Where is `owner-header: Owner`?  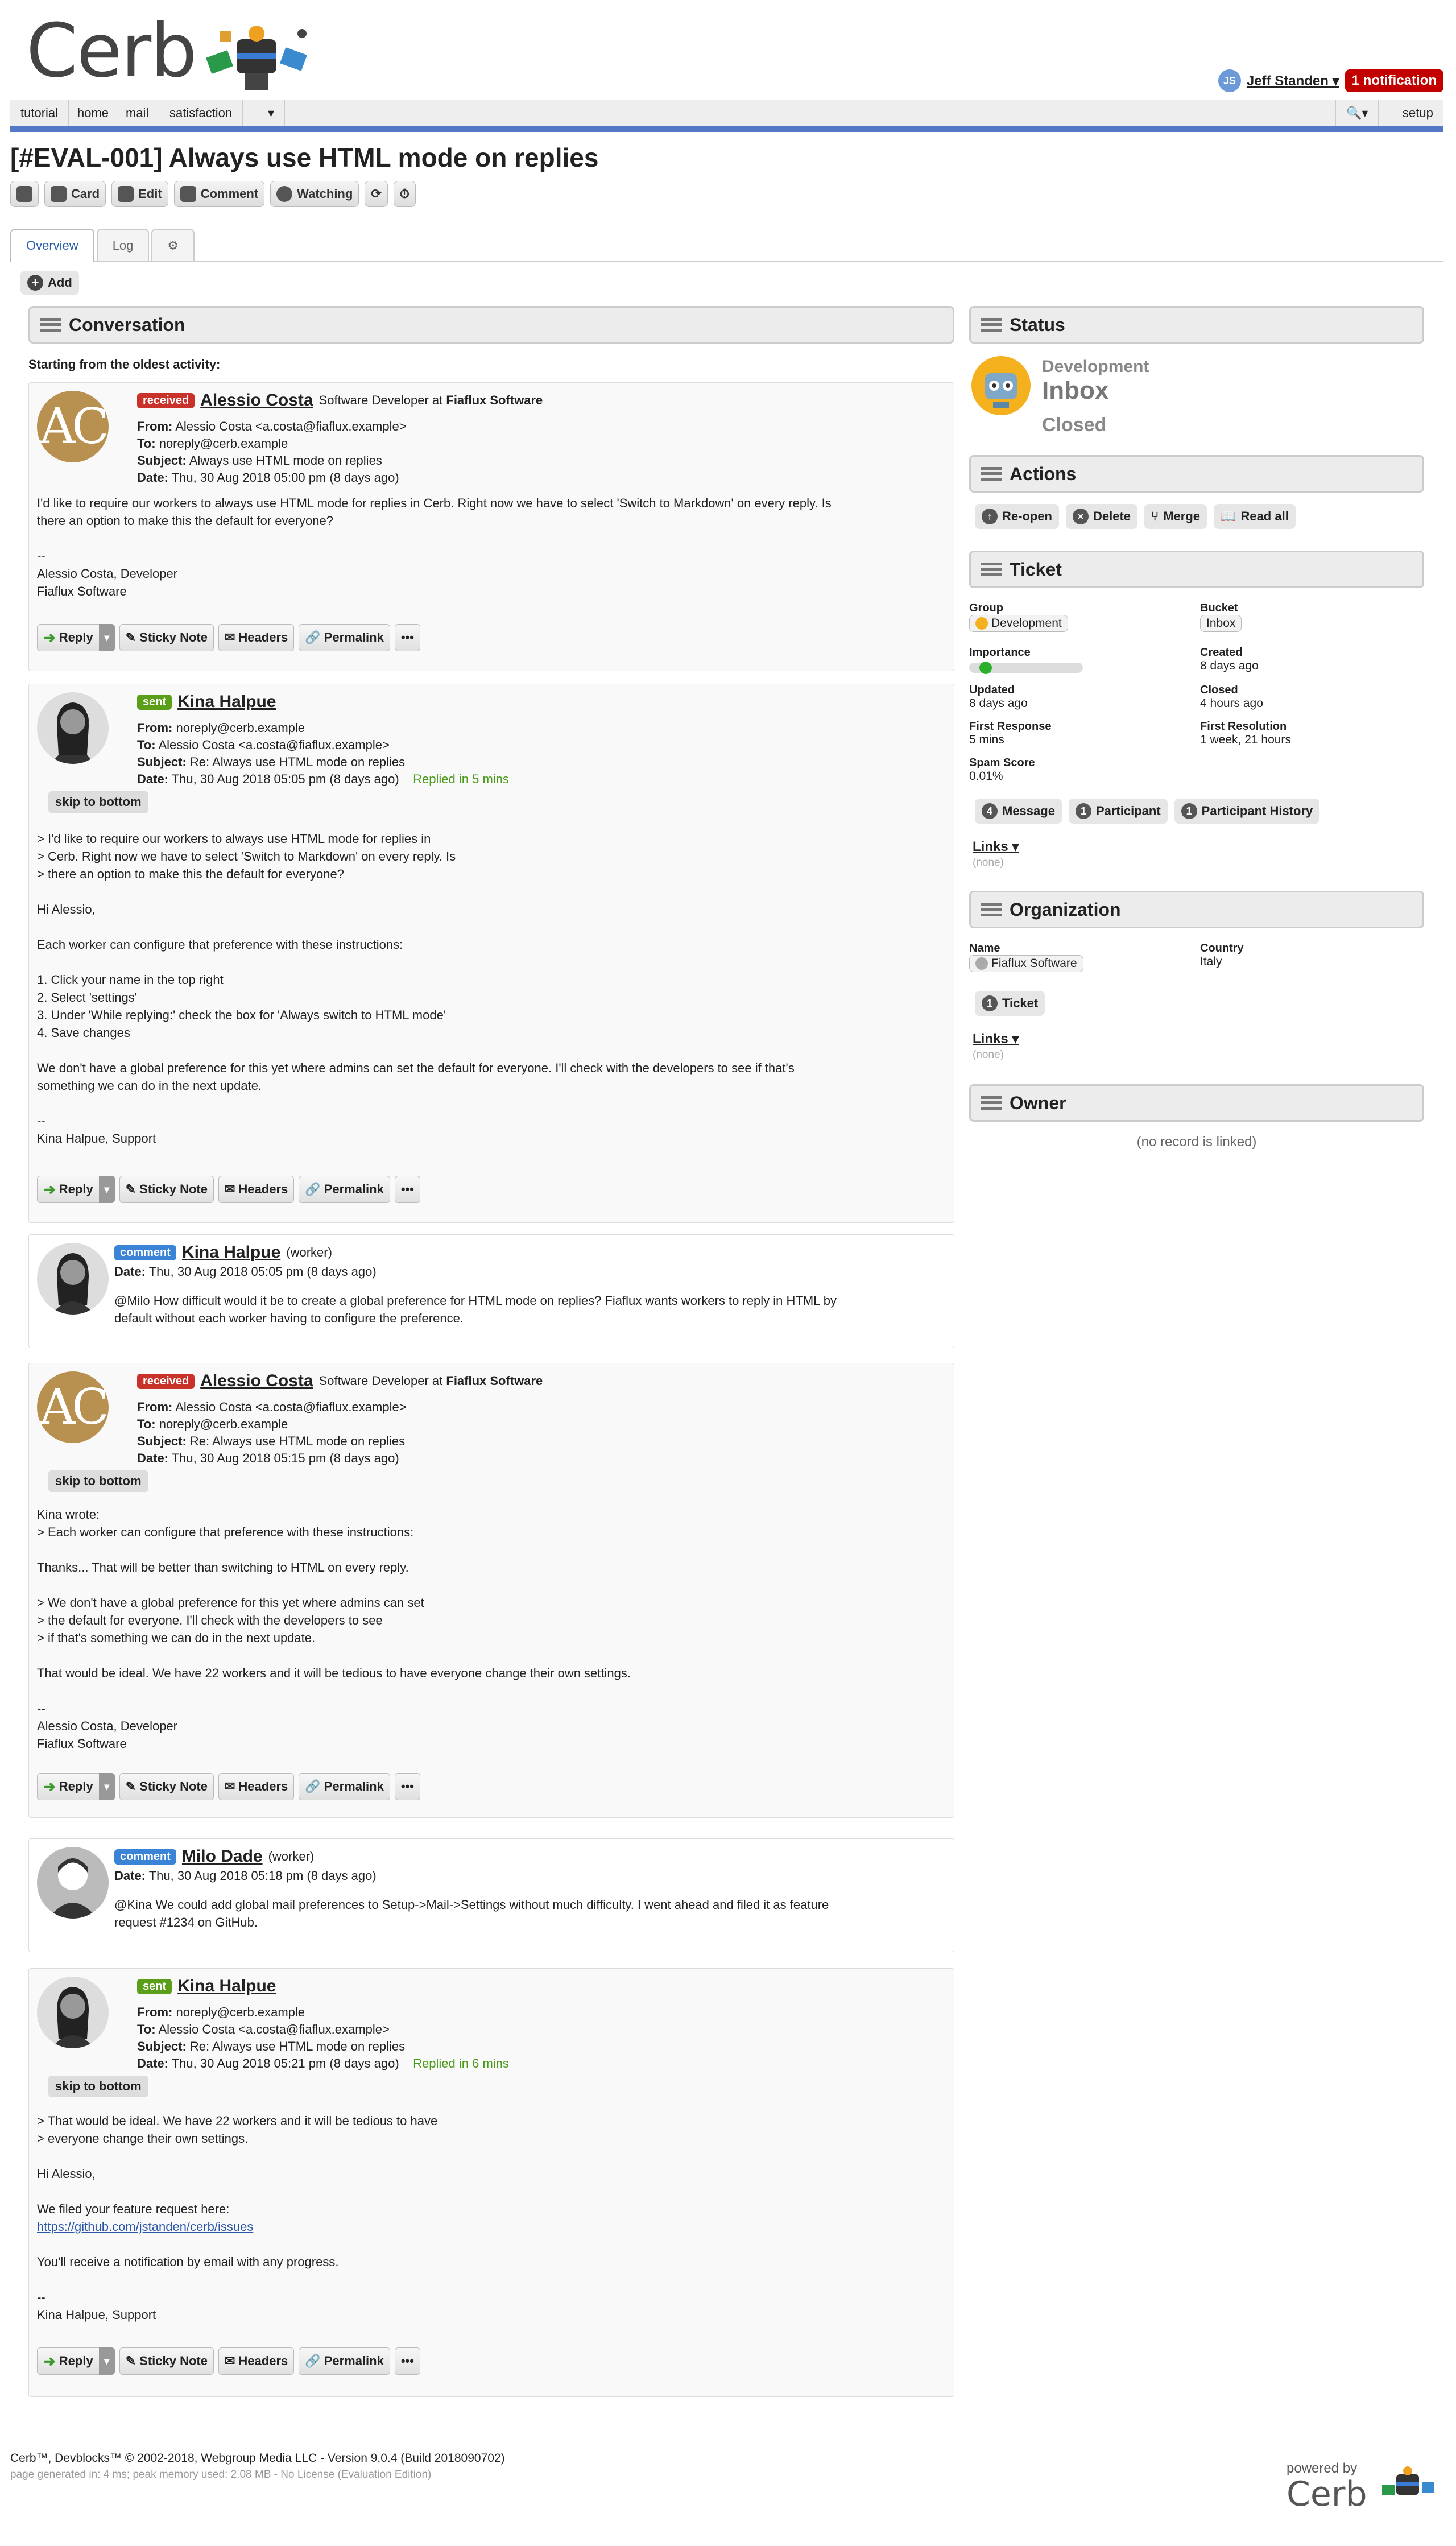
owner-header: Owner is located at coordinates (1196, 1103).